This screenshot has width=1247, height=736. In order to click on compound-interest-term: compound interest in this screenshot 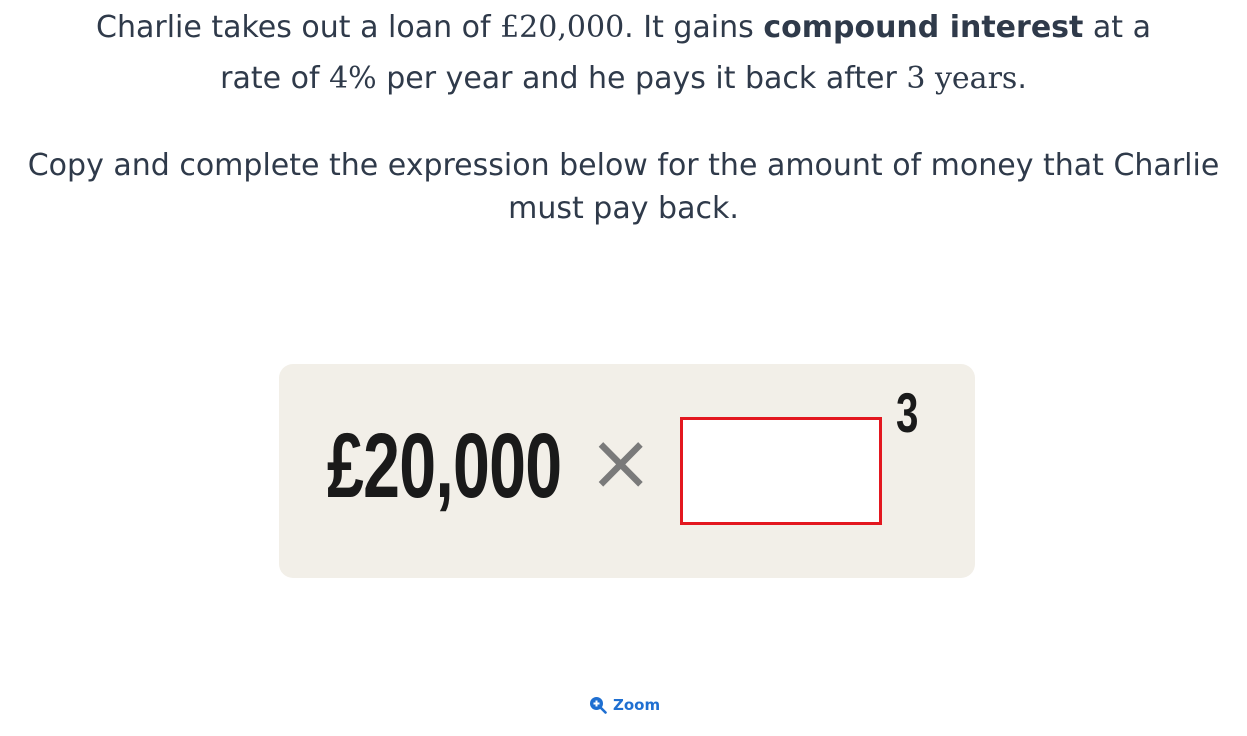, I will do `click(923, 27)`.